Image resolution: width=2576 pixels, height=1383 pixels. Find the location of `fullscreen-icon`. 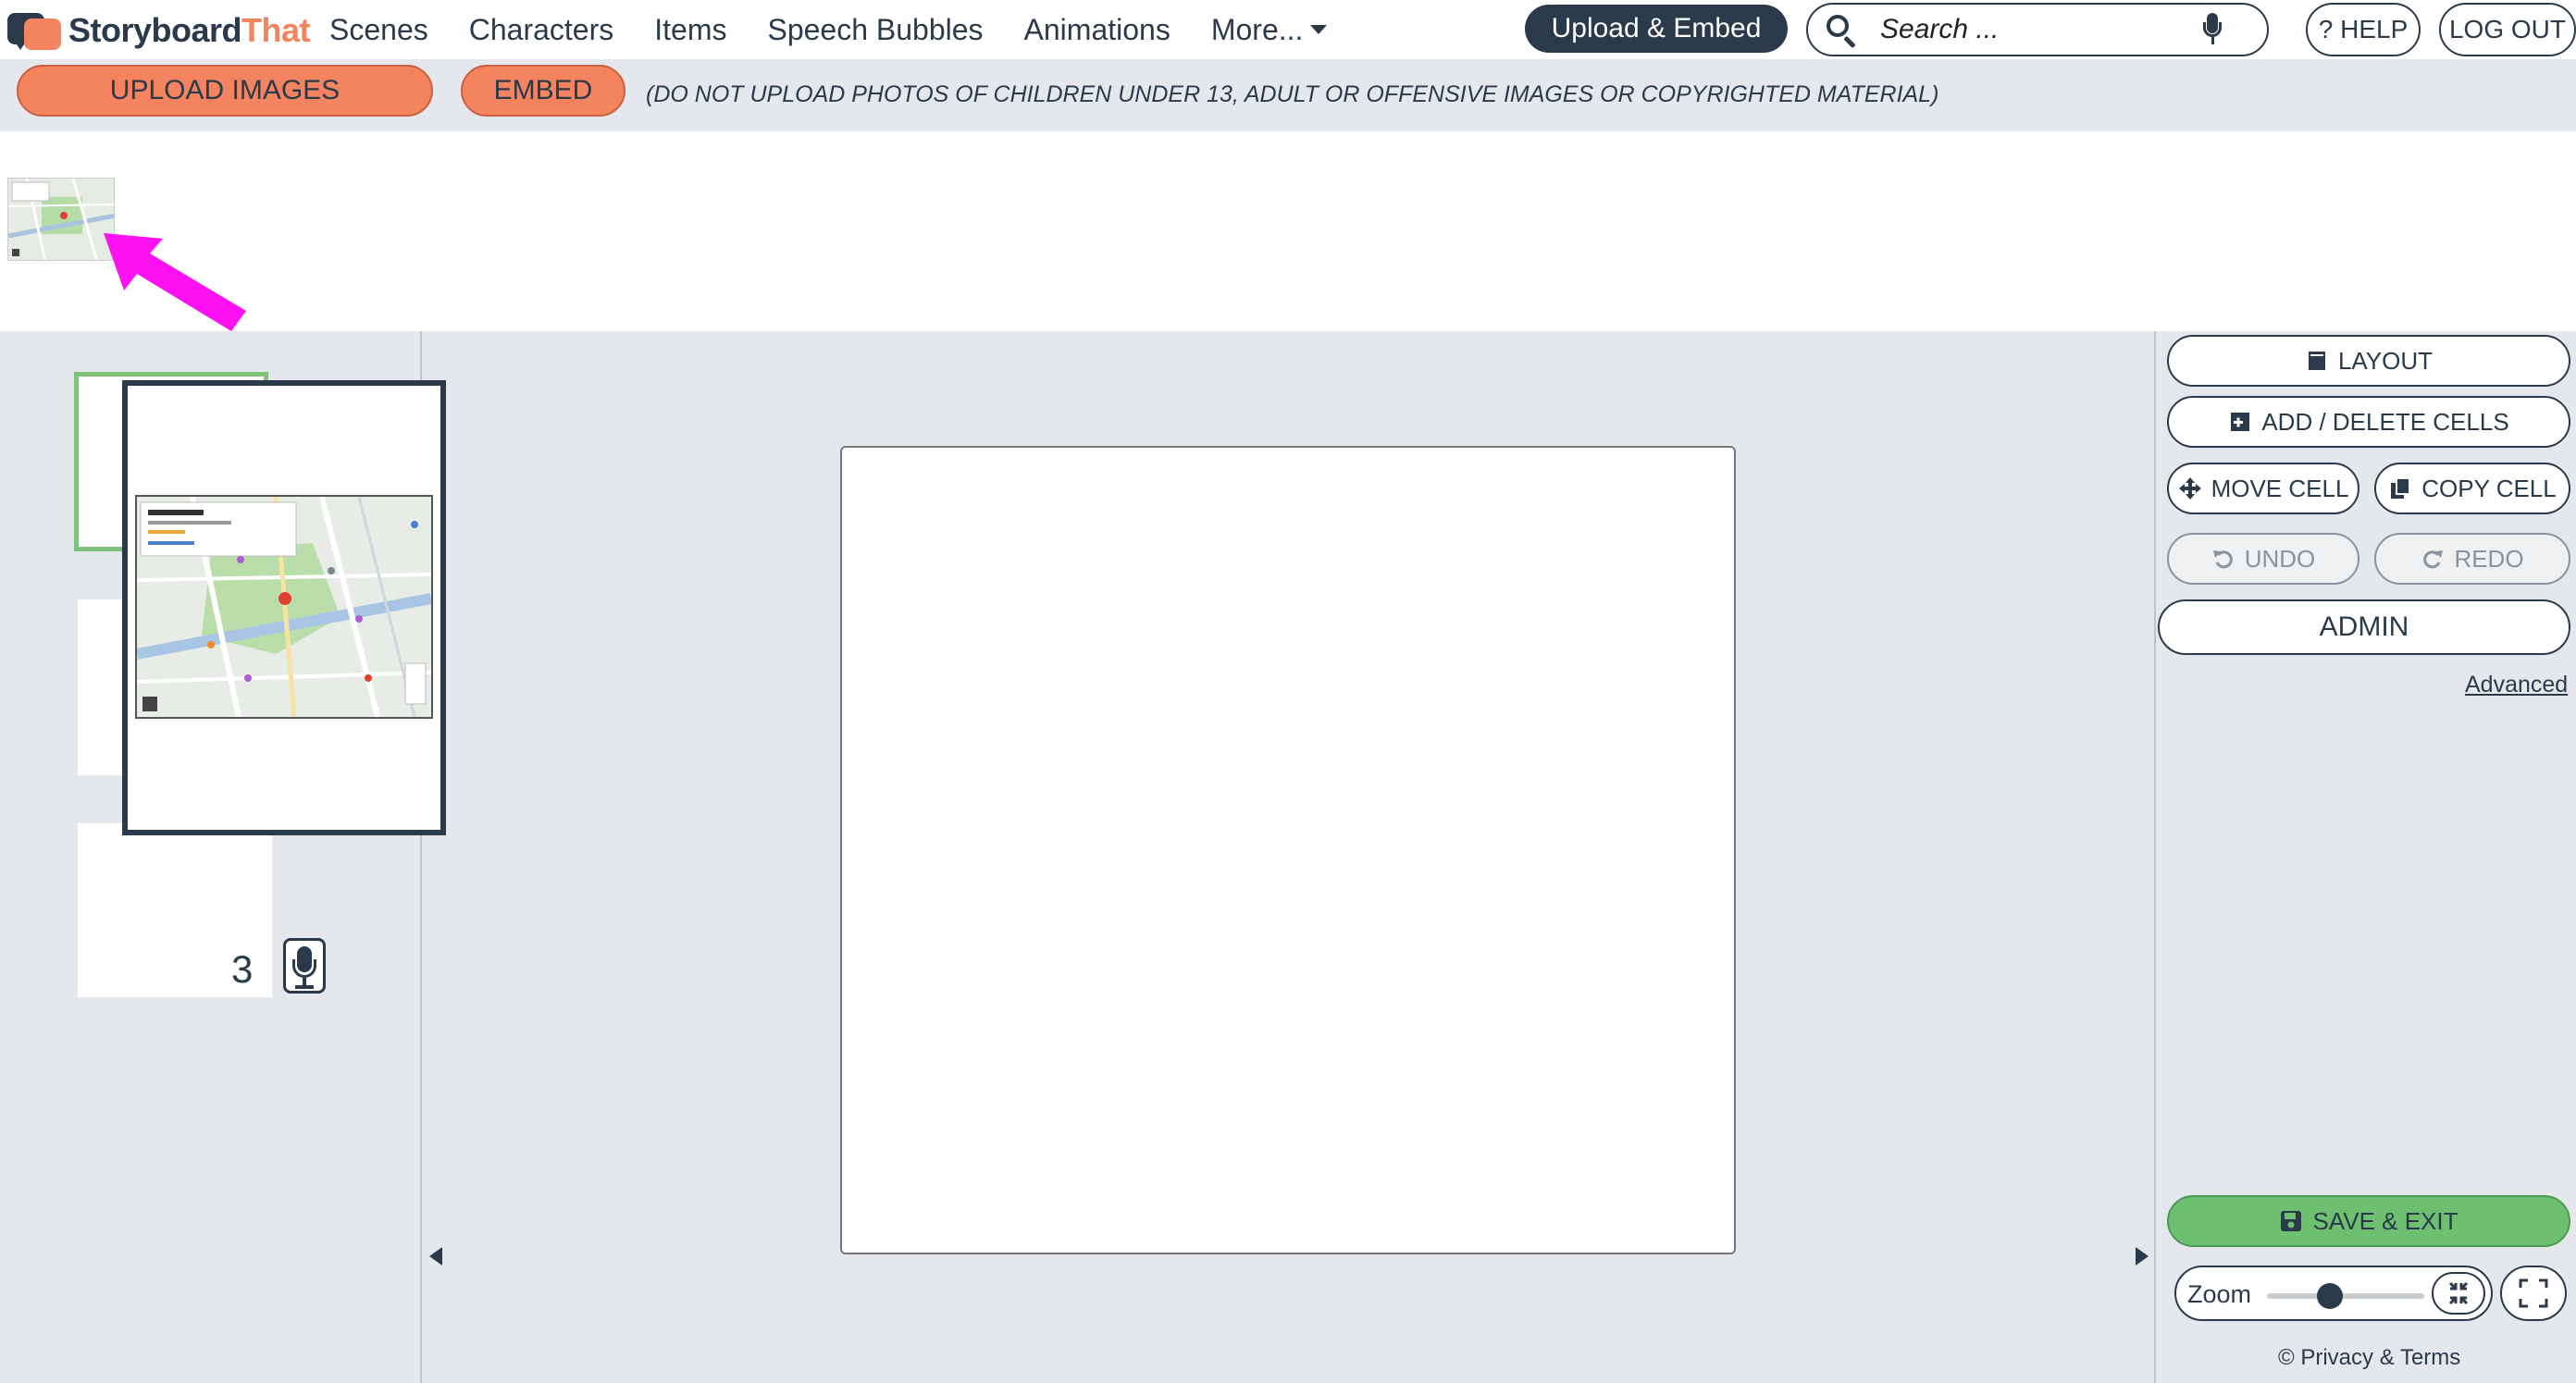

fullscreen-icon is located at coordinates (2534, 1293).